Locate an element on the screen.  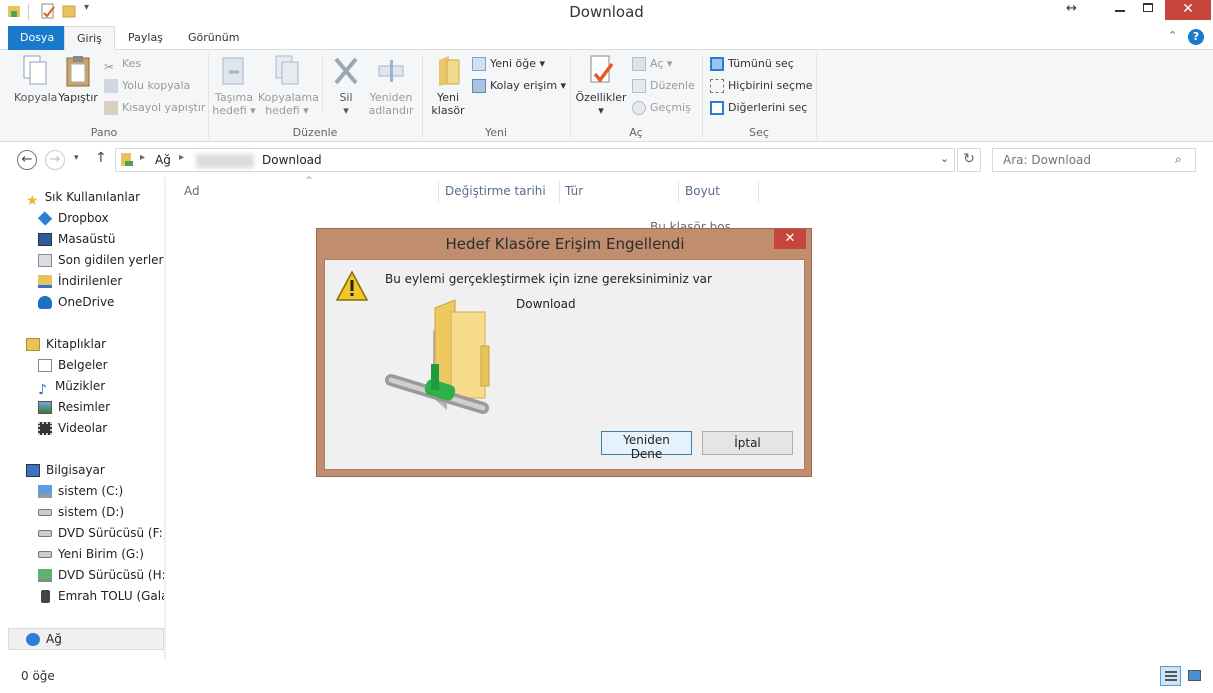
search-box: ⌕ is located at coordinates (1094, 160).